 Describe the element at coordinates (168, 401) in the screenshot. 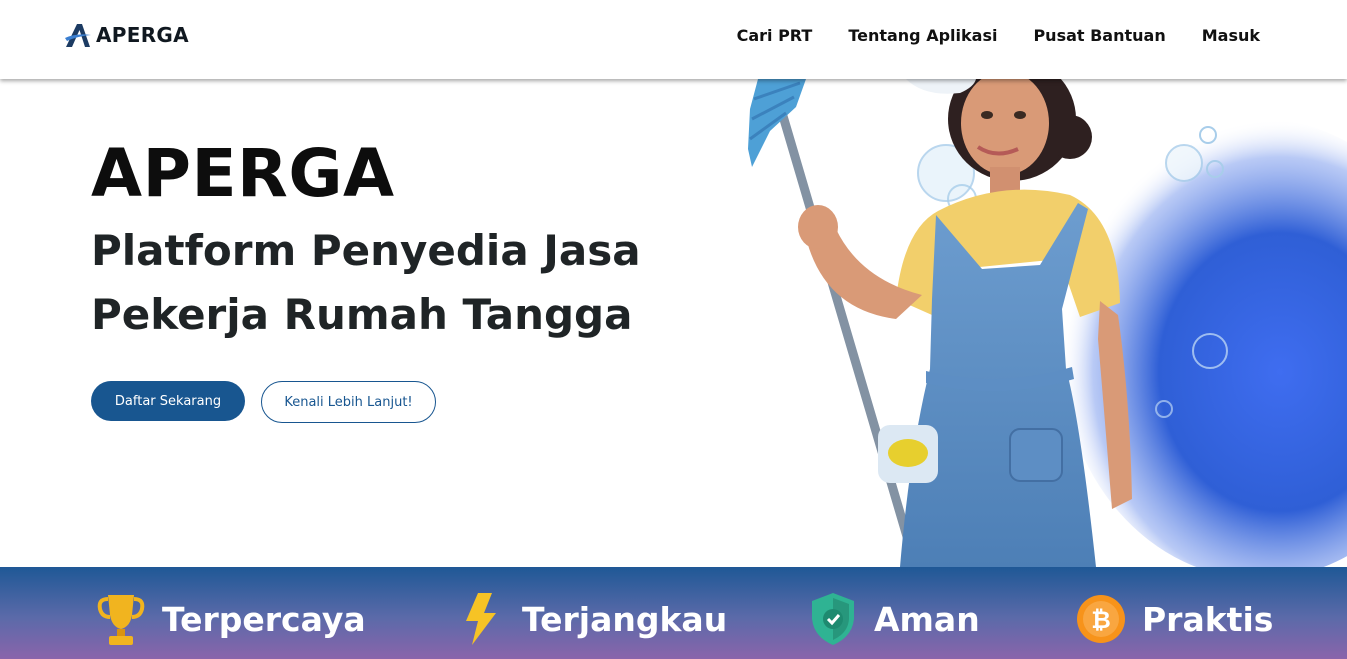

I see `daftar-sekarang-button: Daftar Sekarang` at that location.